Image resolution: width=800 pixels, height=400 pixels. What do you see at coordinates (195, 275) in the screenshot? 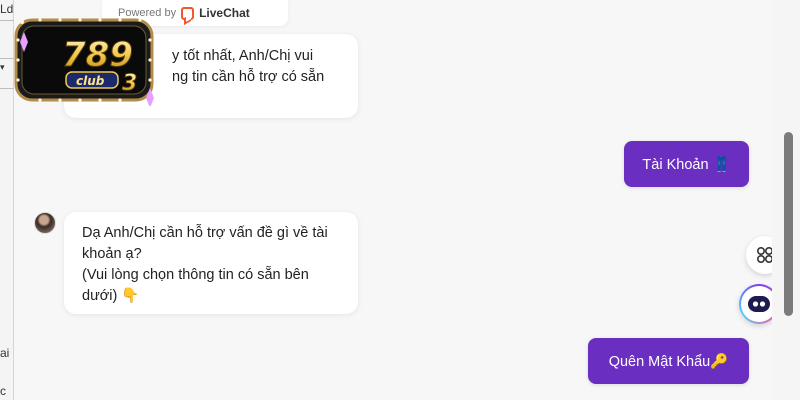
I see `message-text-line: (Vui lòng chọn thông tin có sẵn bên` at bounding box center [195, 275].